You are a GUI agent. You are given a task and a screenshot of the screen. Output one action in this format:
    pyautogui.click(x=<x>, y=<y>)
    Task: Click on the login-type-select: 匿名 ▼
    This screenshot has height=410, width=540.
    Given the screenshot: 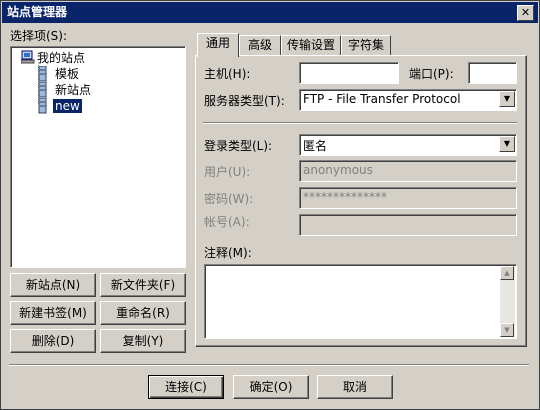 What is the action you would take?
    pyautogui.click(x=408, y=145)
    